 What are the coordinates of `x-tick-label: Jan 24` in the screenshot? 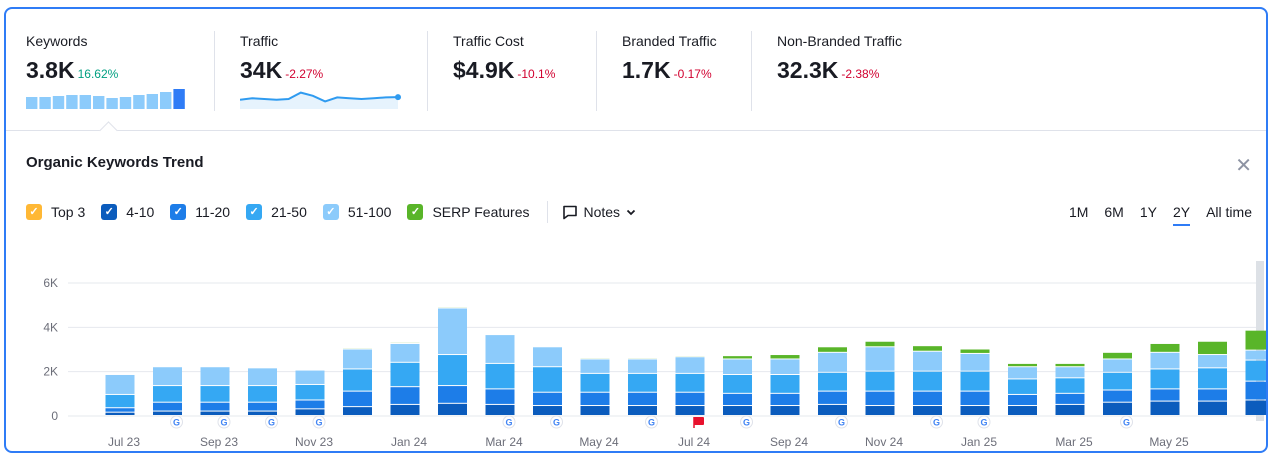 It's located at (409, 442).